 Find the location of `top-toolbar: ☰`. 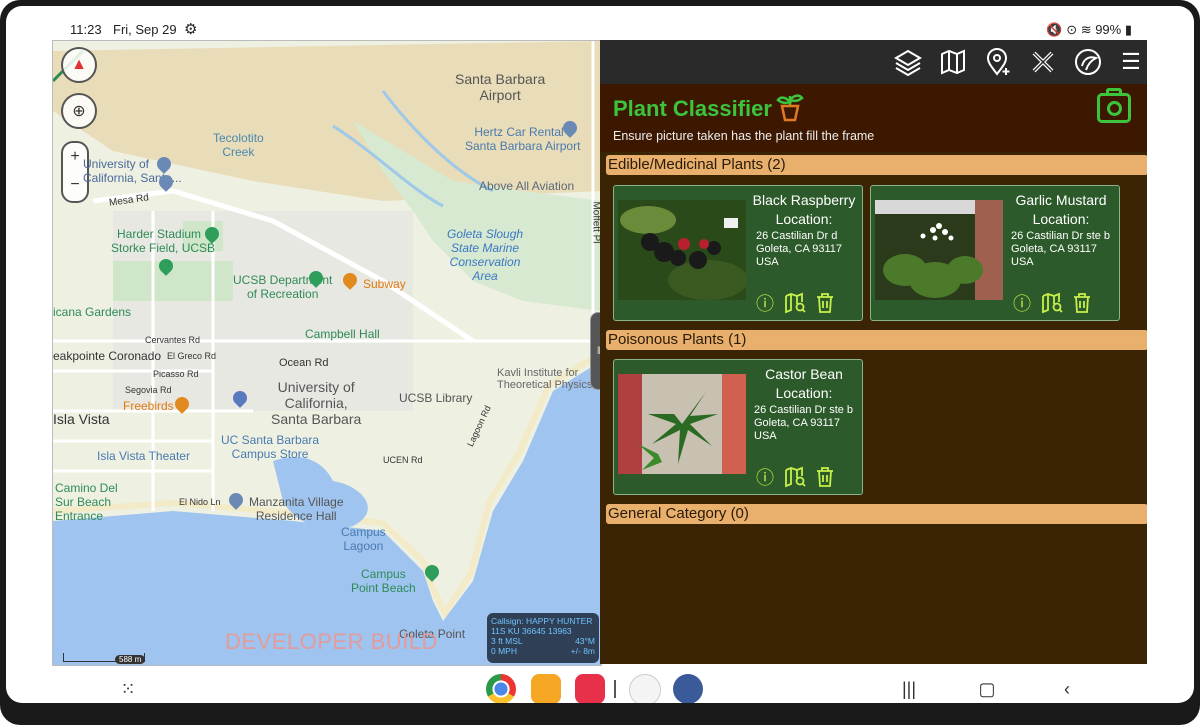

top-toolbar: ☰ is located at coordinates (873, 62).